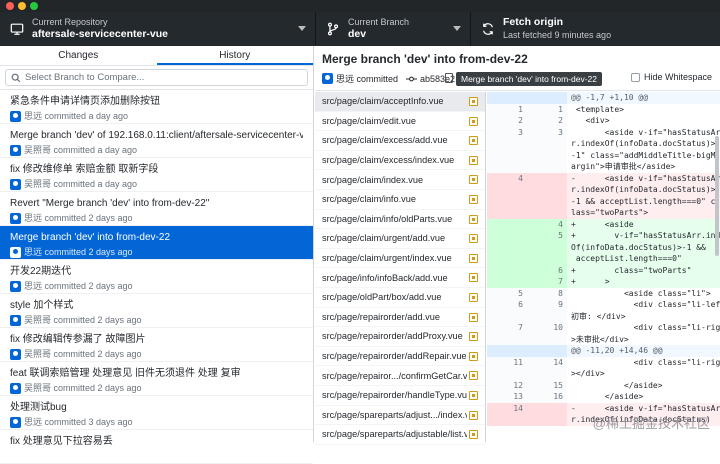 This screenshot has height=464, width=720. I want to click on tab-history: History, so click(234, 55).